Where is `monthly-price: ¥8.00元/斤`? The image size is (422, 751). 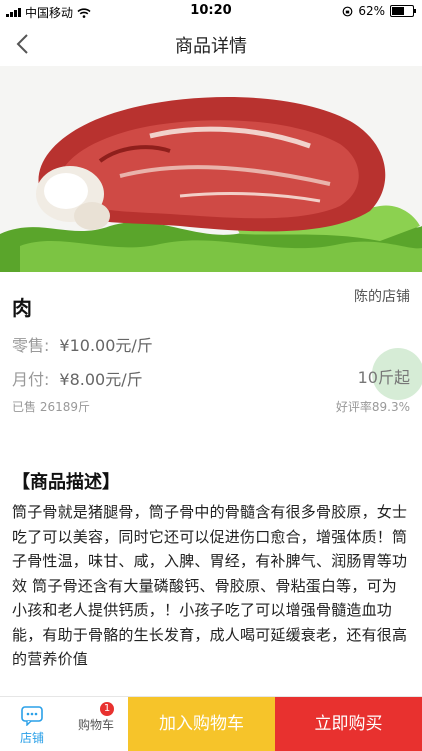 monthly-price: ¥8.00元/斤 is located at coordinates (101, 379).